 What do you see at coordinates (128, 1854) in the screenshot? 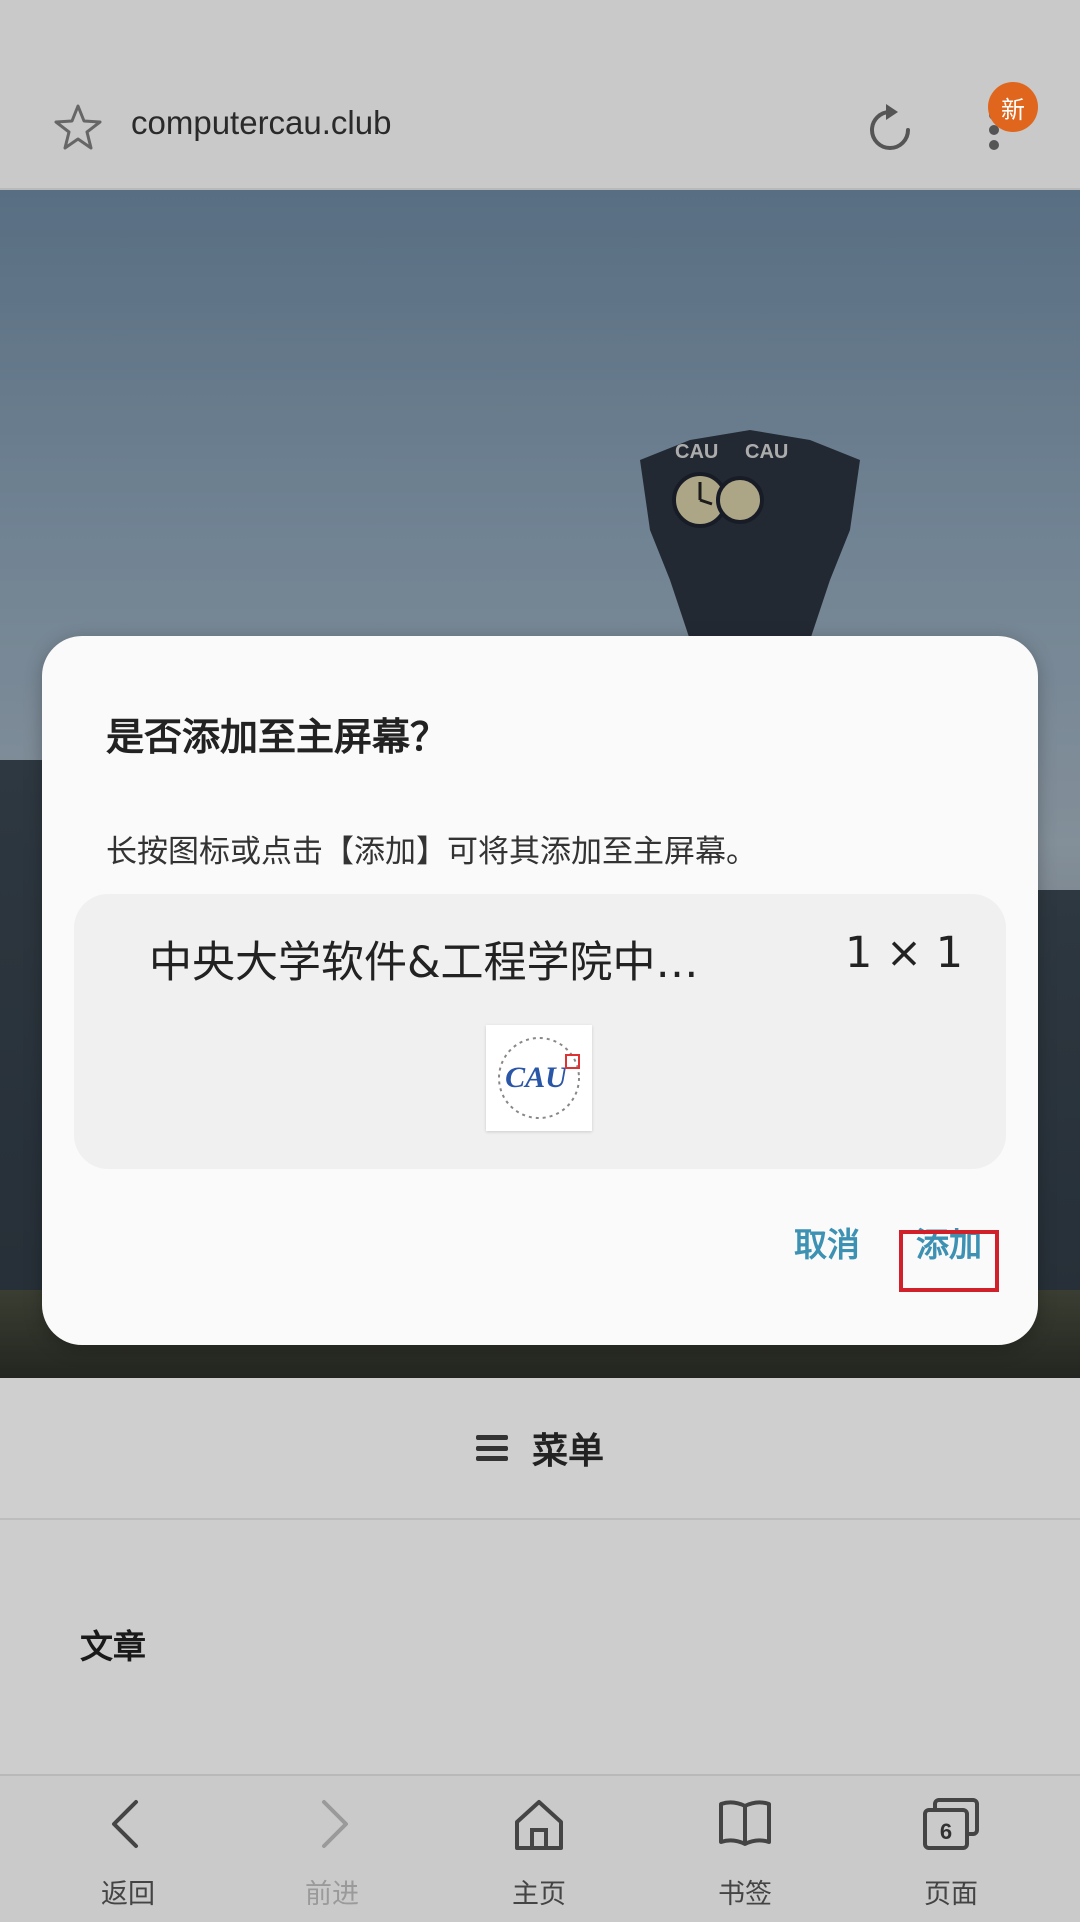
I see `nav-back: 返回` at bounding box center [128, 1854].